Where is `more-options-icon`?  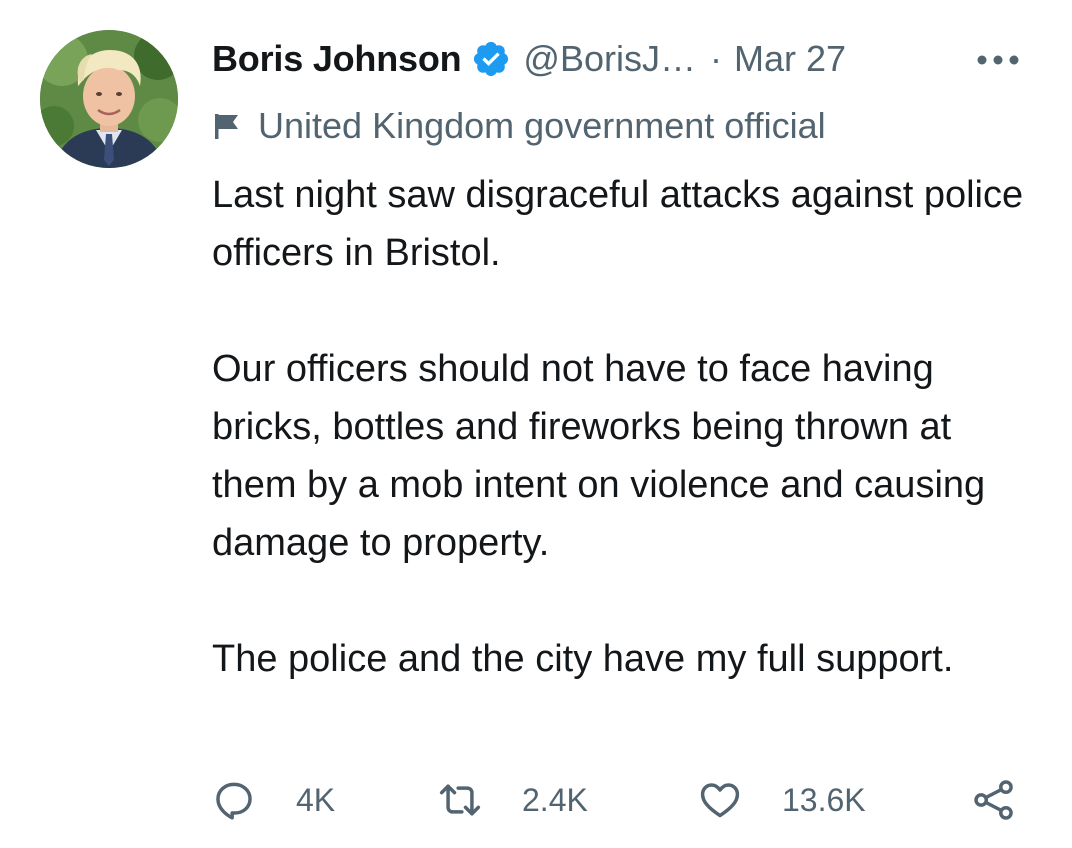
more-options-icon is located at coordinates (998, 60).